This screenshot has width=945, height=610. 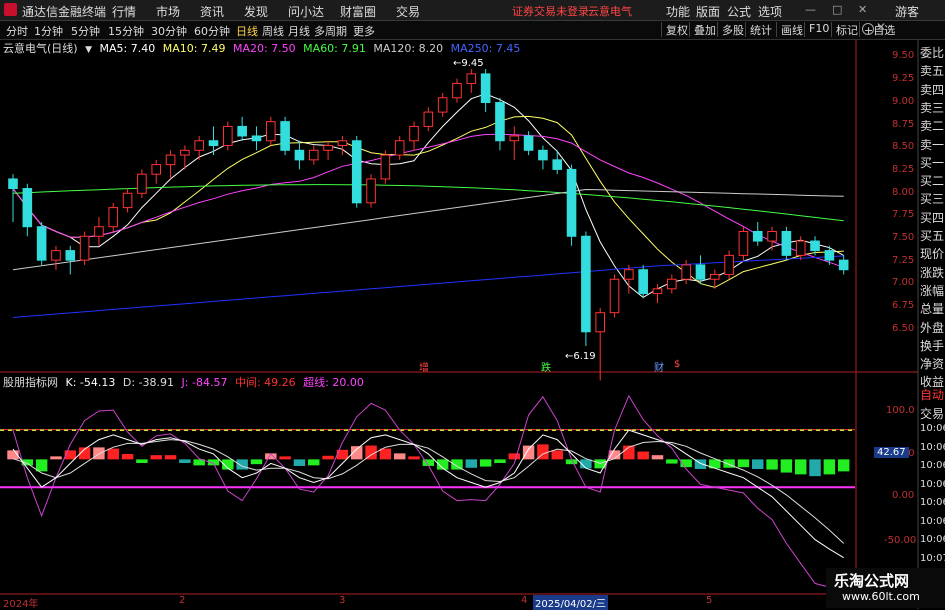 What do you see at coordinates (126, 31) in the screenshot?
I see `tab-15min: 15分钟` at bounding box center [126, 31].